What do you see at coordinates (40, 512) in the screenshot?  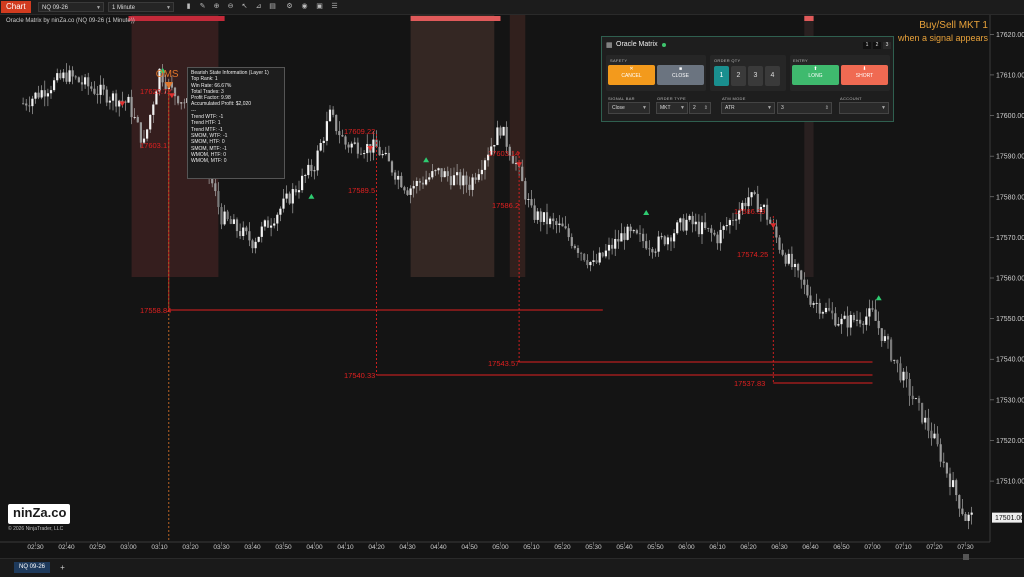 I see `logo-text: ninZa.co` at bounding box center [40, 512].